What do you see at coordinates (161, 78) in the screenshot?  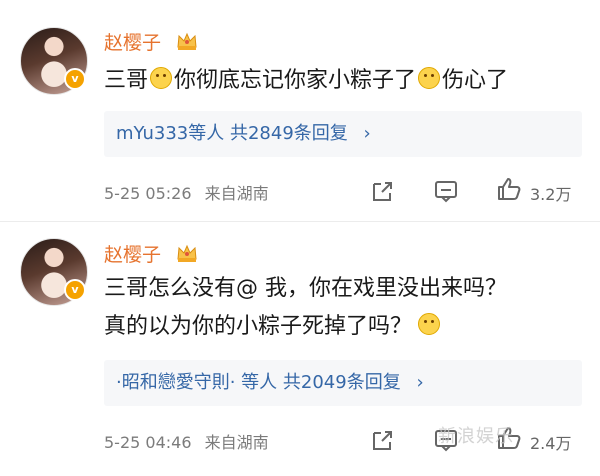 I see `smile-emoji-icon` at bounding box center [161, 78].